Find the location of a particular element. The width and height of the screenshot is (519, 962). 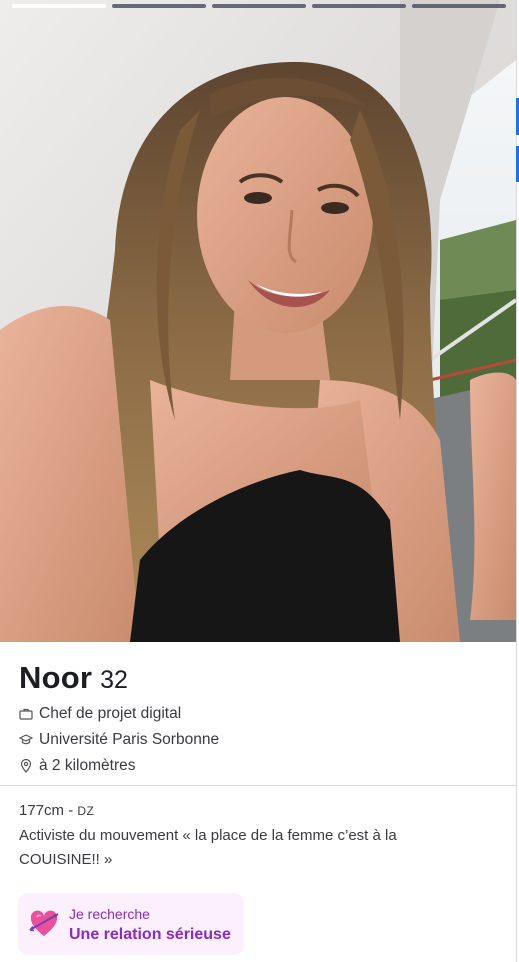

photo-progress-bar is located at coordinates (259, 6).